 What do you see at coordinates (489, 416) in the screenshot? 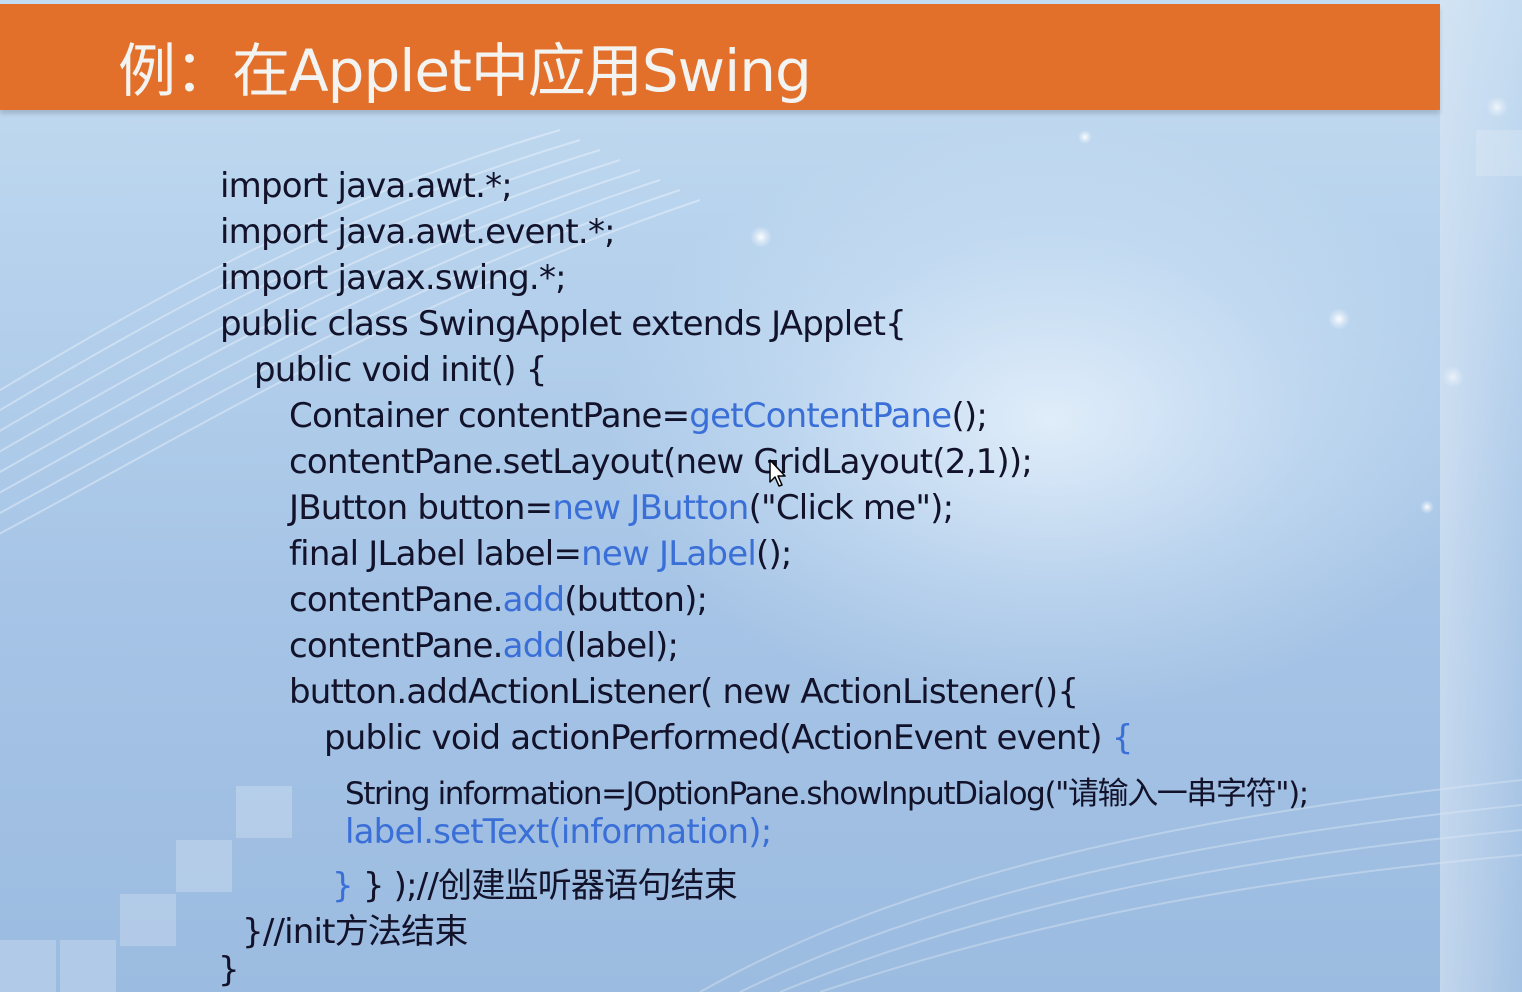
I see `code-text: Container contentPane=` at bounding box center [489, 416].